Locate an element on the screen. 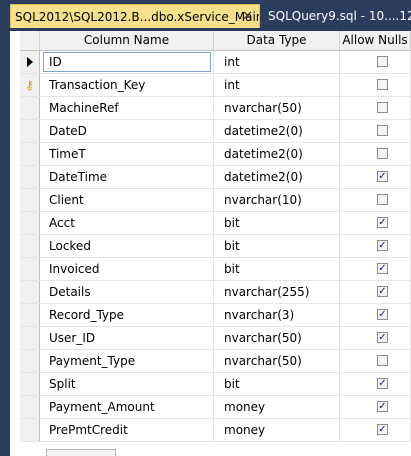 The image size is (411, 456). tab-table-designer: SQL2012\SQL2012.B...dbo.xService_Main ✕ is located at coordinates (135, 16).